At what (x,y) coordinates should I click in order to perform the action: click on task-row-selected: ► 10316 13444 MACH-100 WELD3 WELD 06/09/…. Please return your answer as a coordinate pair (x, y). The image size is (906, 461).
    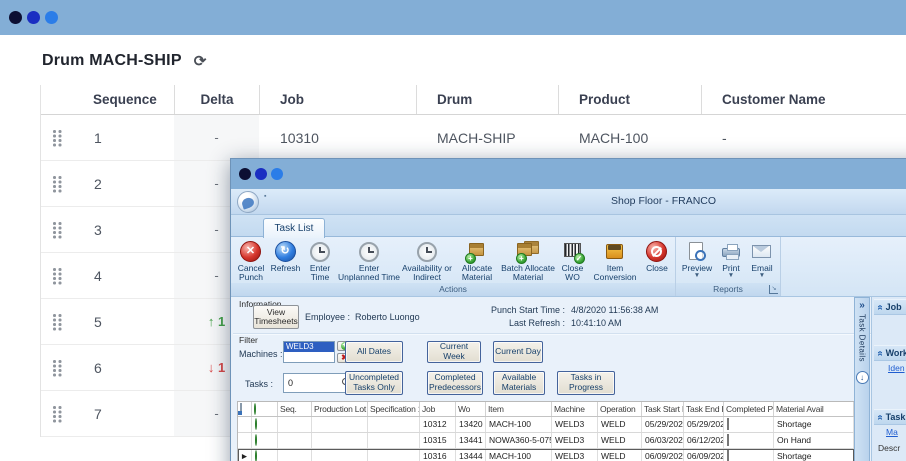
    Looking at the image, I should click on (546, 455).